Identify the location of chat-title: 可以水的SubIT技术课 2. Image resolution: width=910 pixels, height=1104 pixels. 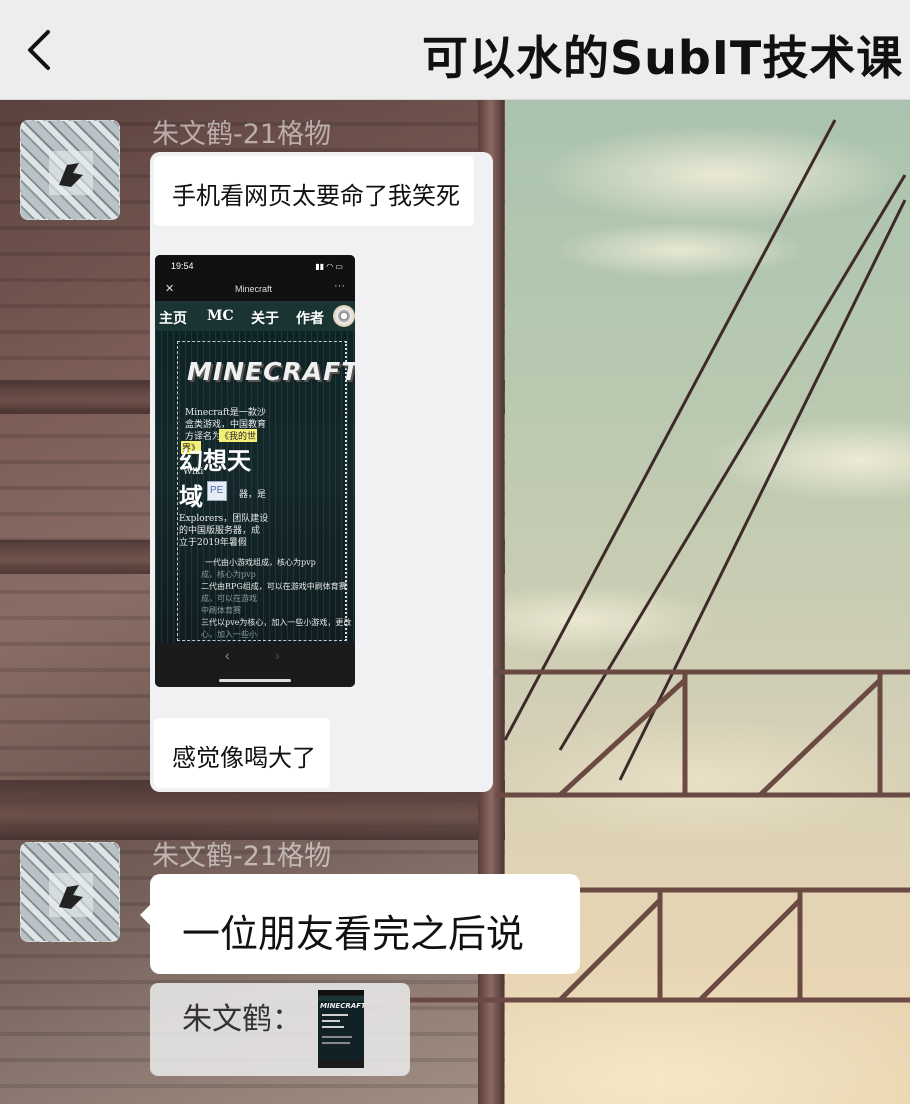
(666, 58).